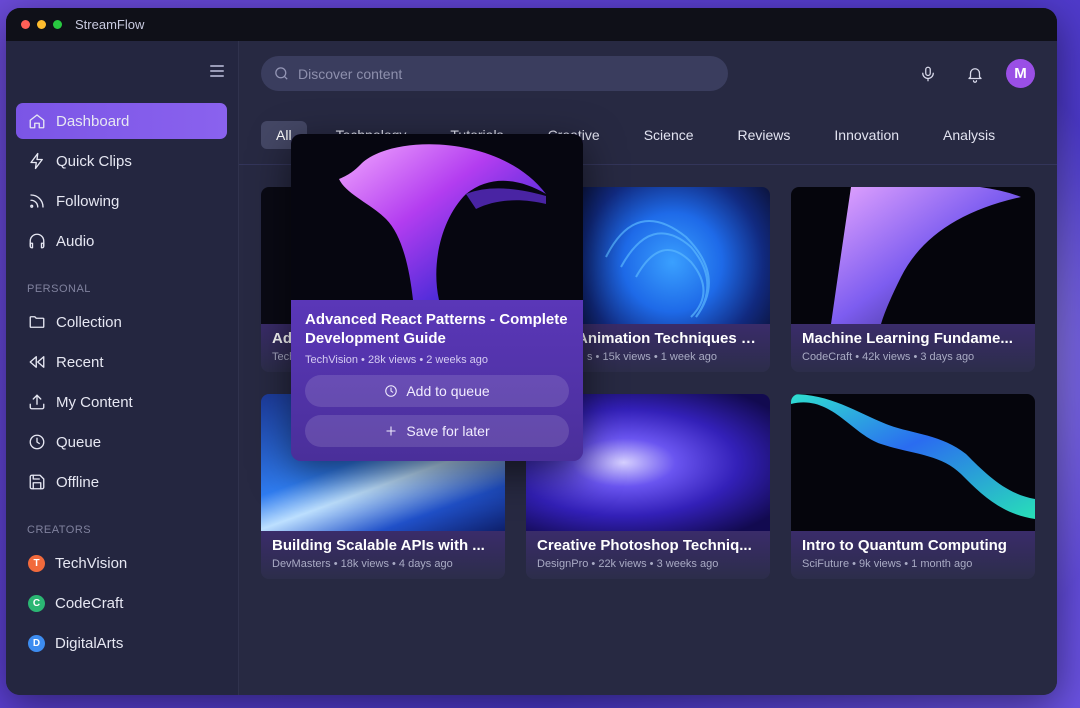 This screenshot has width=1080, height=708. I want to click on tab-reviews: Reviews, so click(764, 135).